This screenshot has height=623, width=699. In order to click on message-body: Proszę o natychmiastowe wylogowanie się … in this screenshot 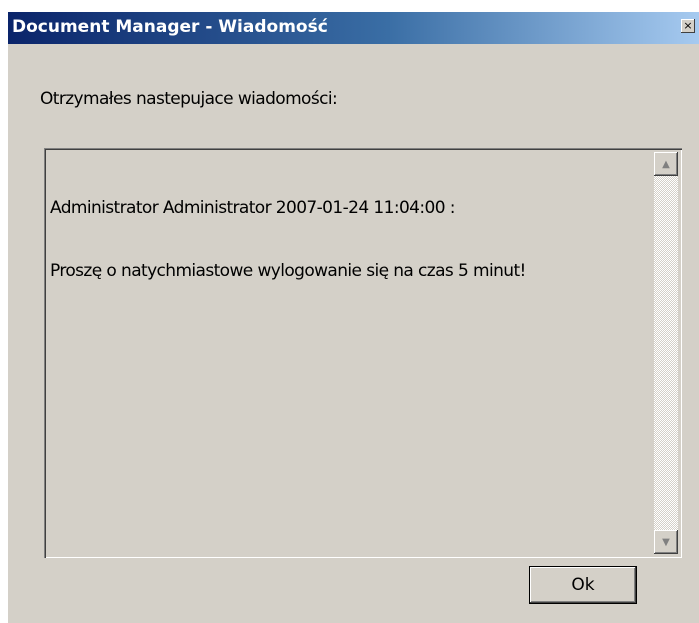, I will do `click(288, 271)`.